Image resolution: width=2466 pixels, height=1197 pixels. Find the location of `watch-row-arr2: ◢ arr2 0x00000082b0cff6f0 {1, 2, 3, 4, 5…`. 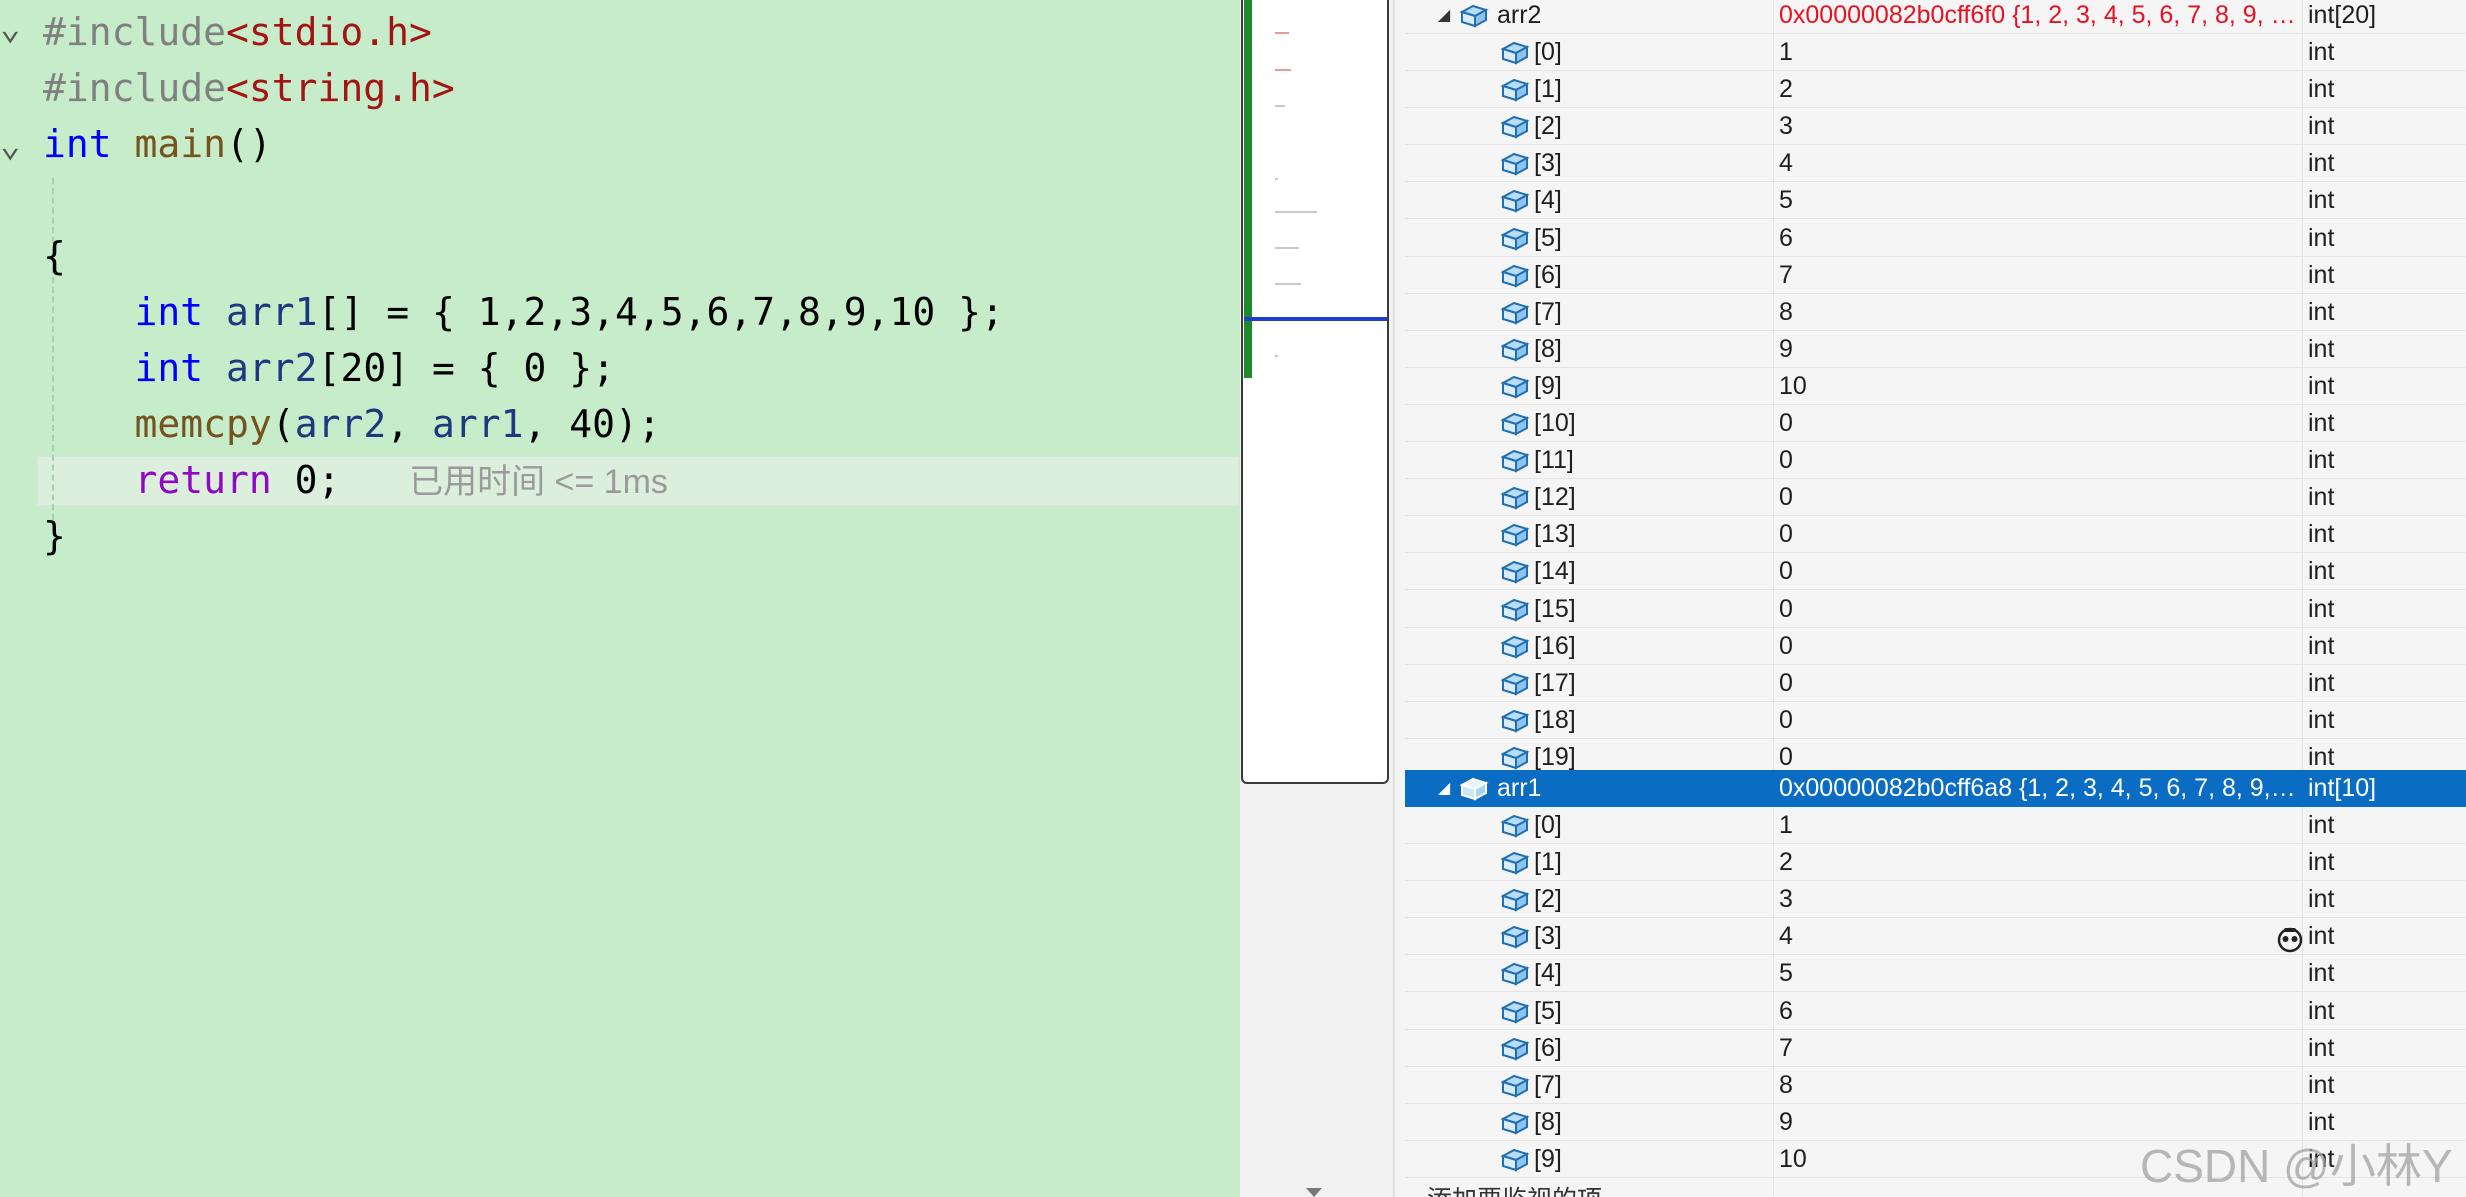

watch-row-arr2: ◢ arr2 0x00000082b0cff6f0 {1, 2, 3, 4, 5… is located at coordinates (1935, 17).